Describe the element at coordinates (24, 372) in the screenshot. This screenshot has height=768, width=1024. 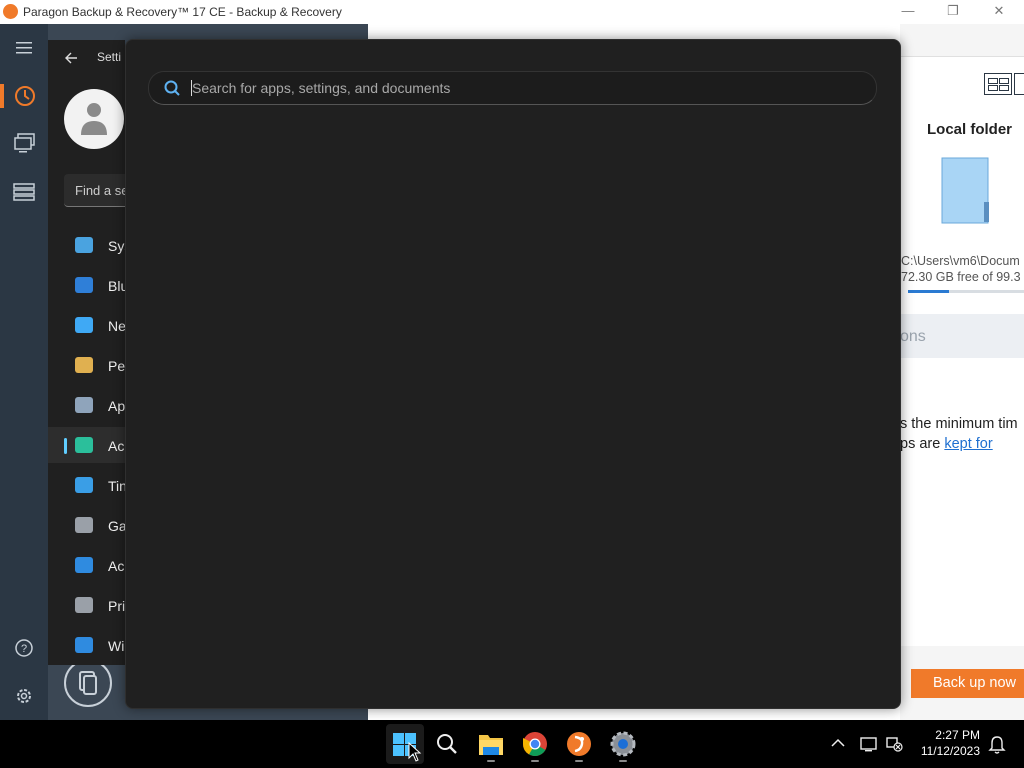
I see `paragon-sidebar: ?` at that location.